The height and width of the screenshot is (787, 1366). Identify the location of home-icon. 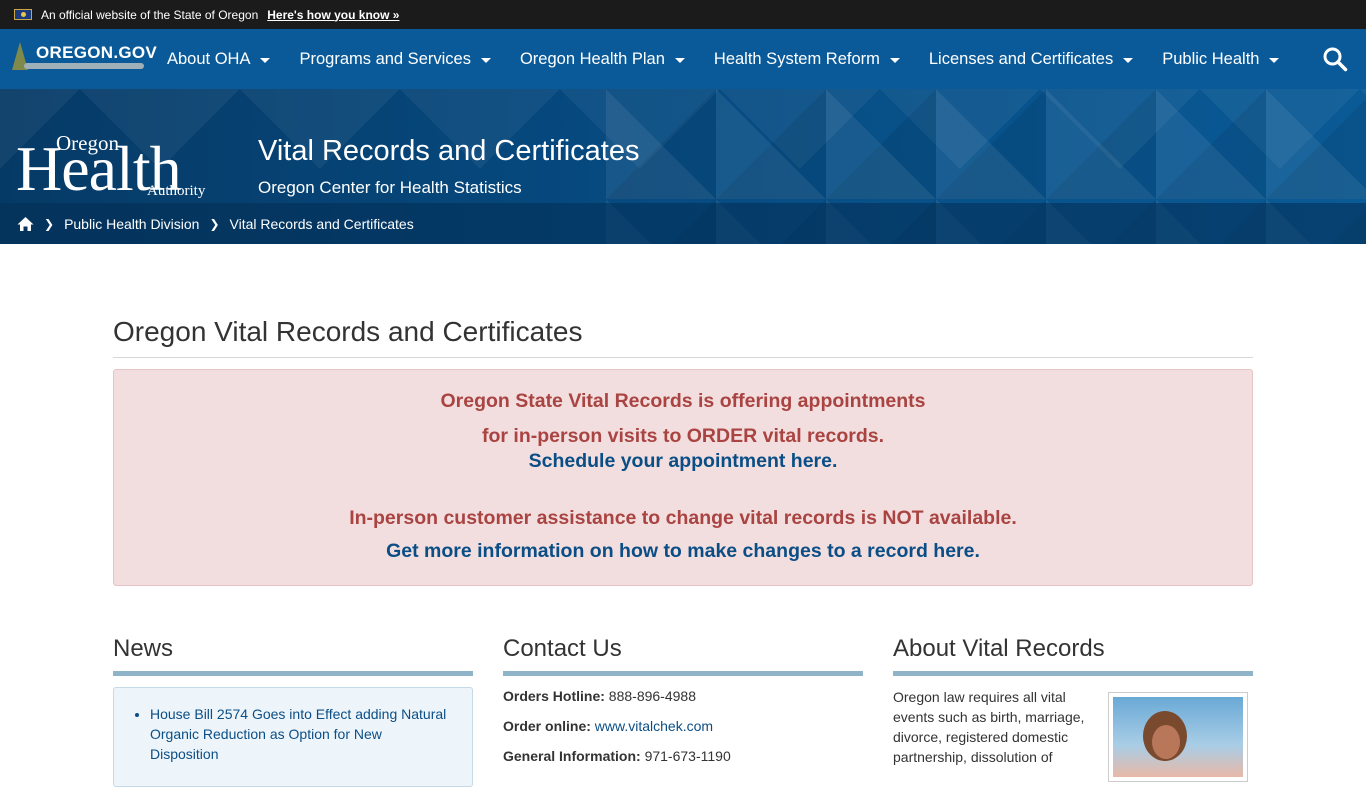
(25, 224).